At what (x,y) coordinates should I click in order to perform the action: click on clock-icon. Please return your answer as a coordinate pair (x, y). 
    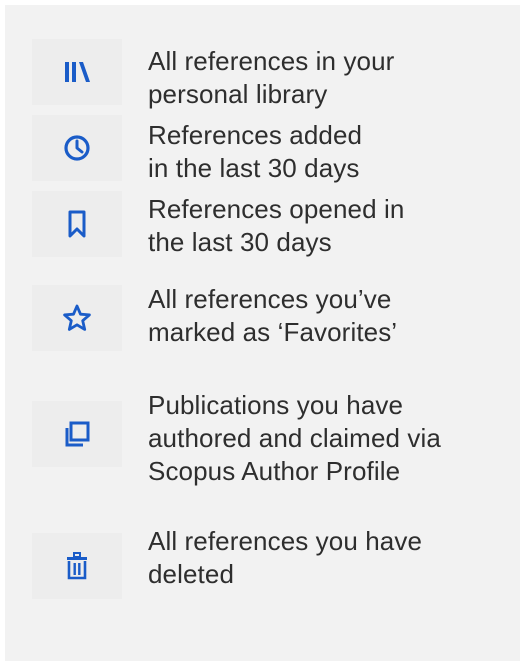
    Looking at the image, I should click on (77, 148).